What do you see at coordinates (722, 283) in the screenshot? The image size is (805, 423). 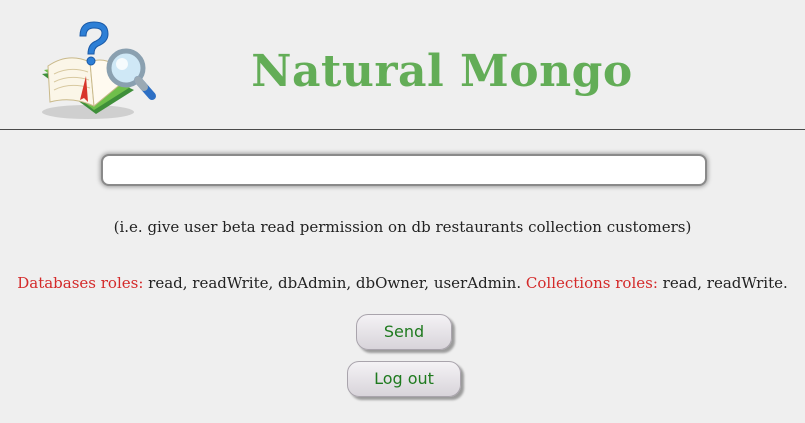 I see `collection-roles-values: read, readWrite.` at bounding box center [722, 283].